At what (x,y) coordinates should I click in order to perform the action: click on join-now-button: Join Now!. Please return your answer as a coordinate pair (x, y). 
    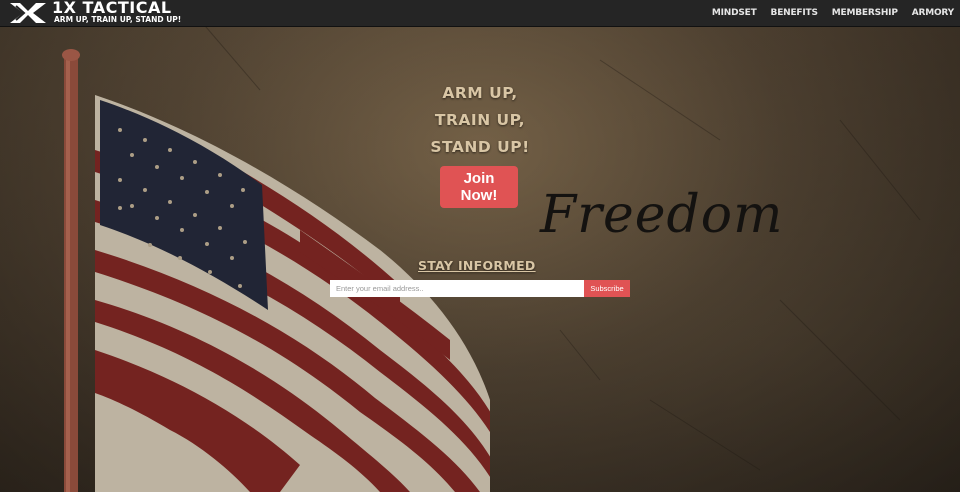
    Looking at the image, I should click on (479, 187).